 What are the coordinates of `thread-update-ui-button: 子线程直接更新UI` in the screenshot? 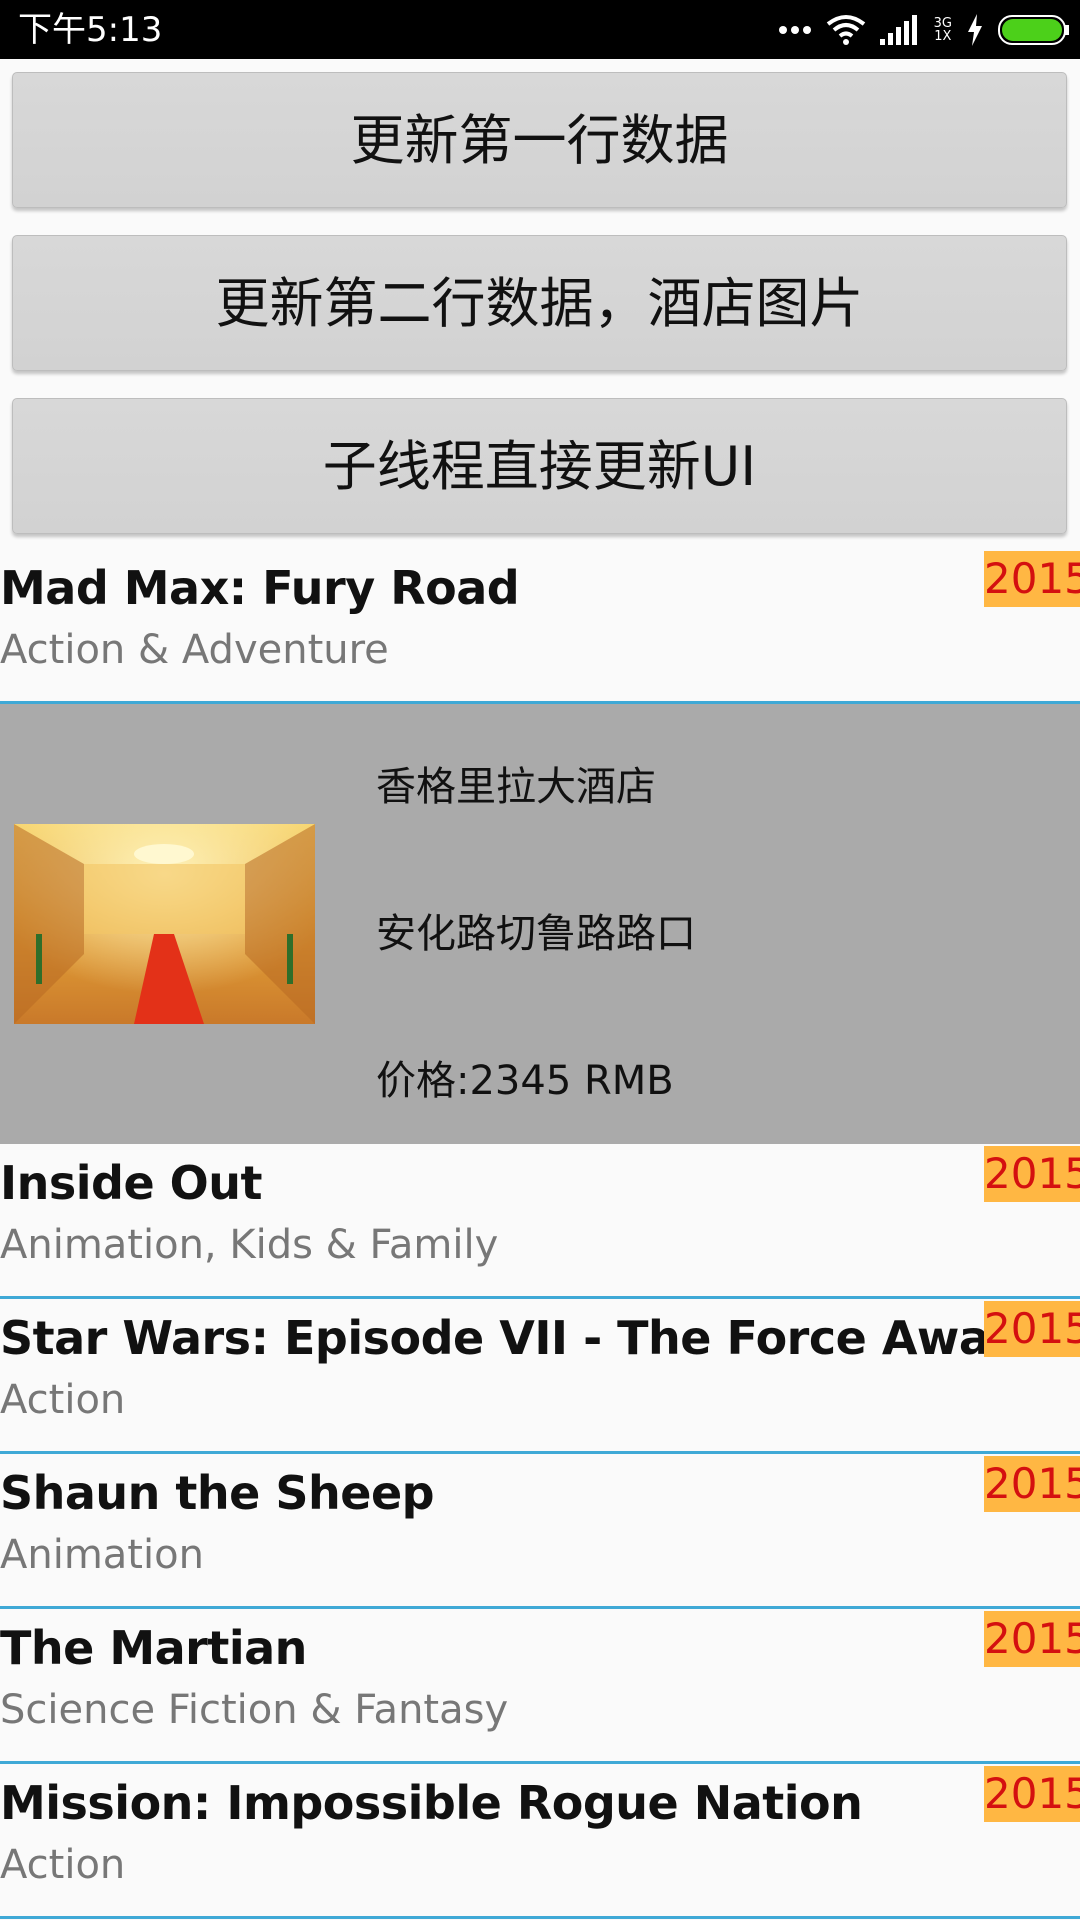 It's located at (539, 466).